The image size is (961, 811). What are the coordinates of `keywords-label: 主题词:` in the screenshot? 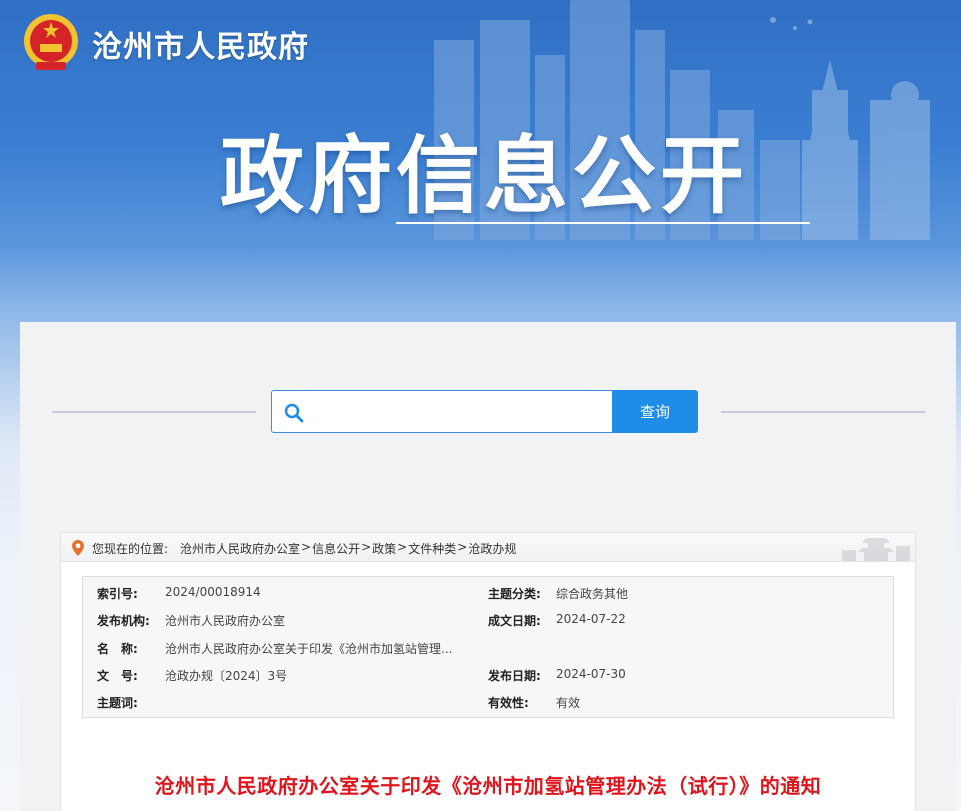 It's located at (117, 703).